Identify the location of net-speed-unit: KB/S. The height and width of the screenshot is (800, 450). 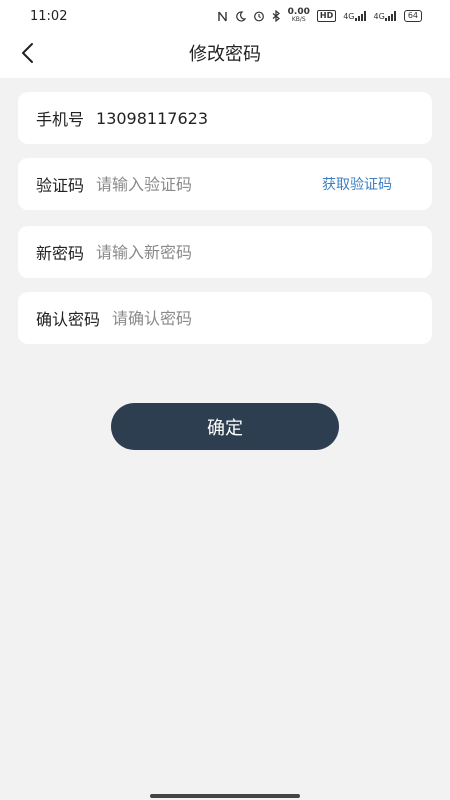
(298, 19).